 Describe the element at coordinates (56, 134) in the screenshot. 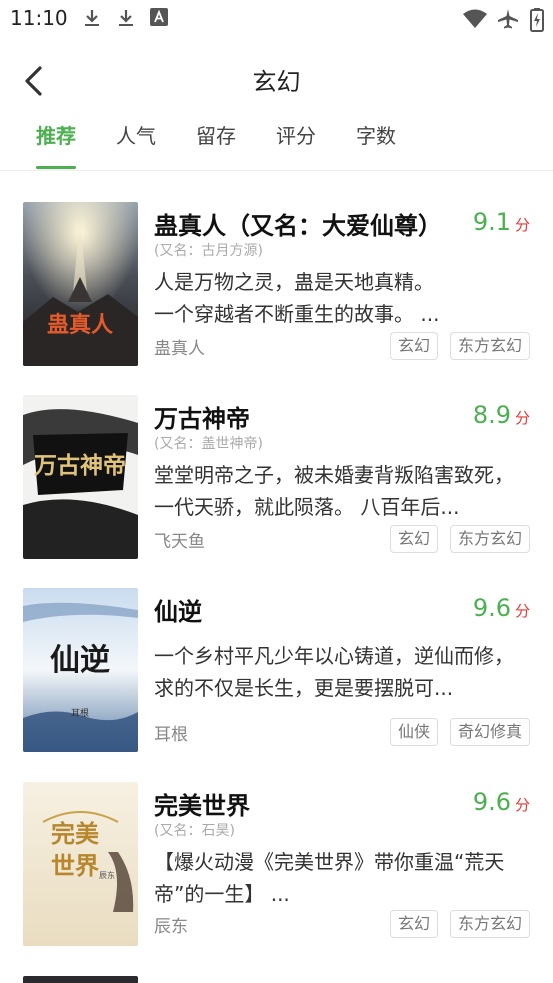

I see `tab-recommend: 推荐` at that location.